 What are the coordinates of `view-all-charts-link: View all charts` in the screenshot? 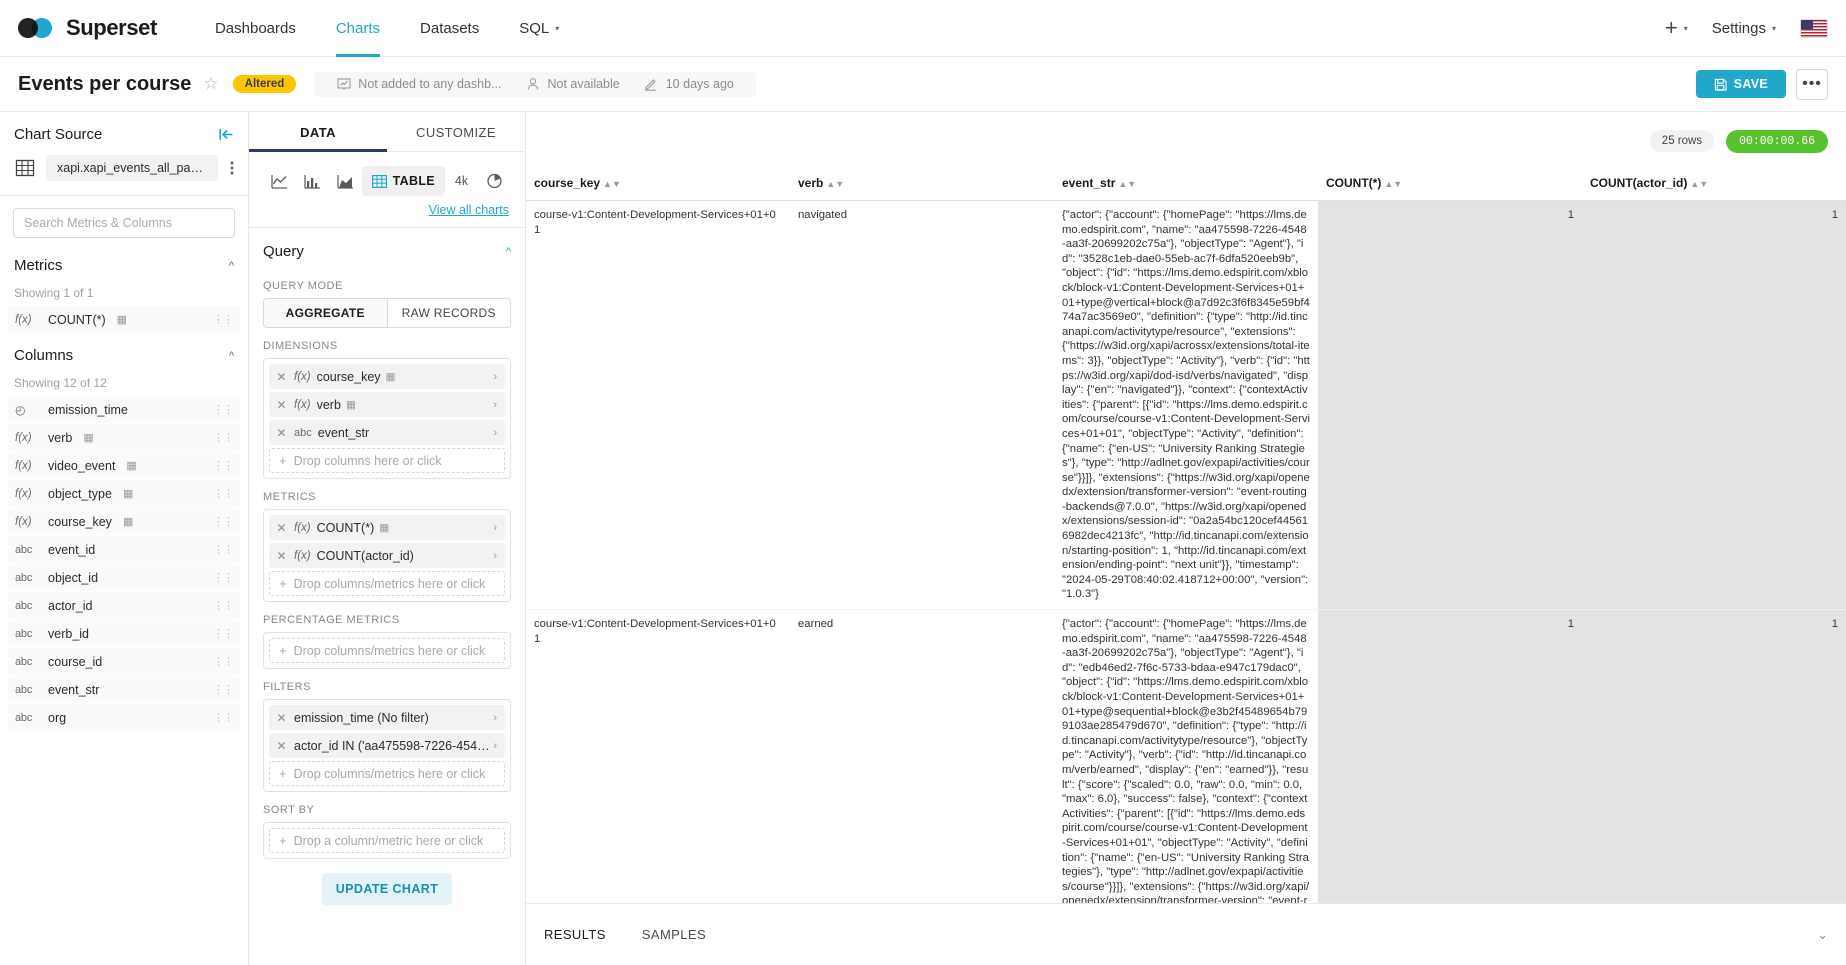 It's located at (469, 210).